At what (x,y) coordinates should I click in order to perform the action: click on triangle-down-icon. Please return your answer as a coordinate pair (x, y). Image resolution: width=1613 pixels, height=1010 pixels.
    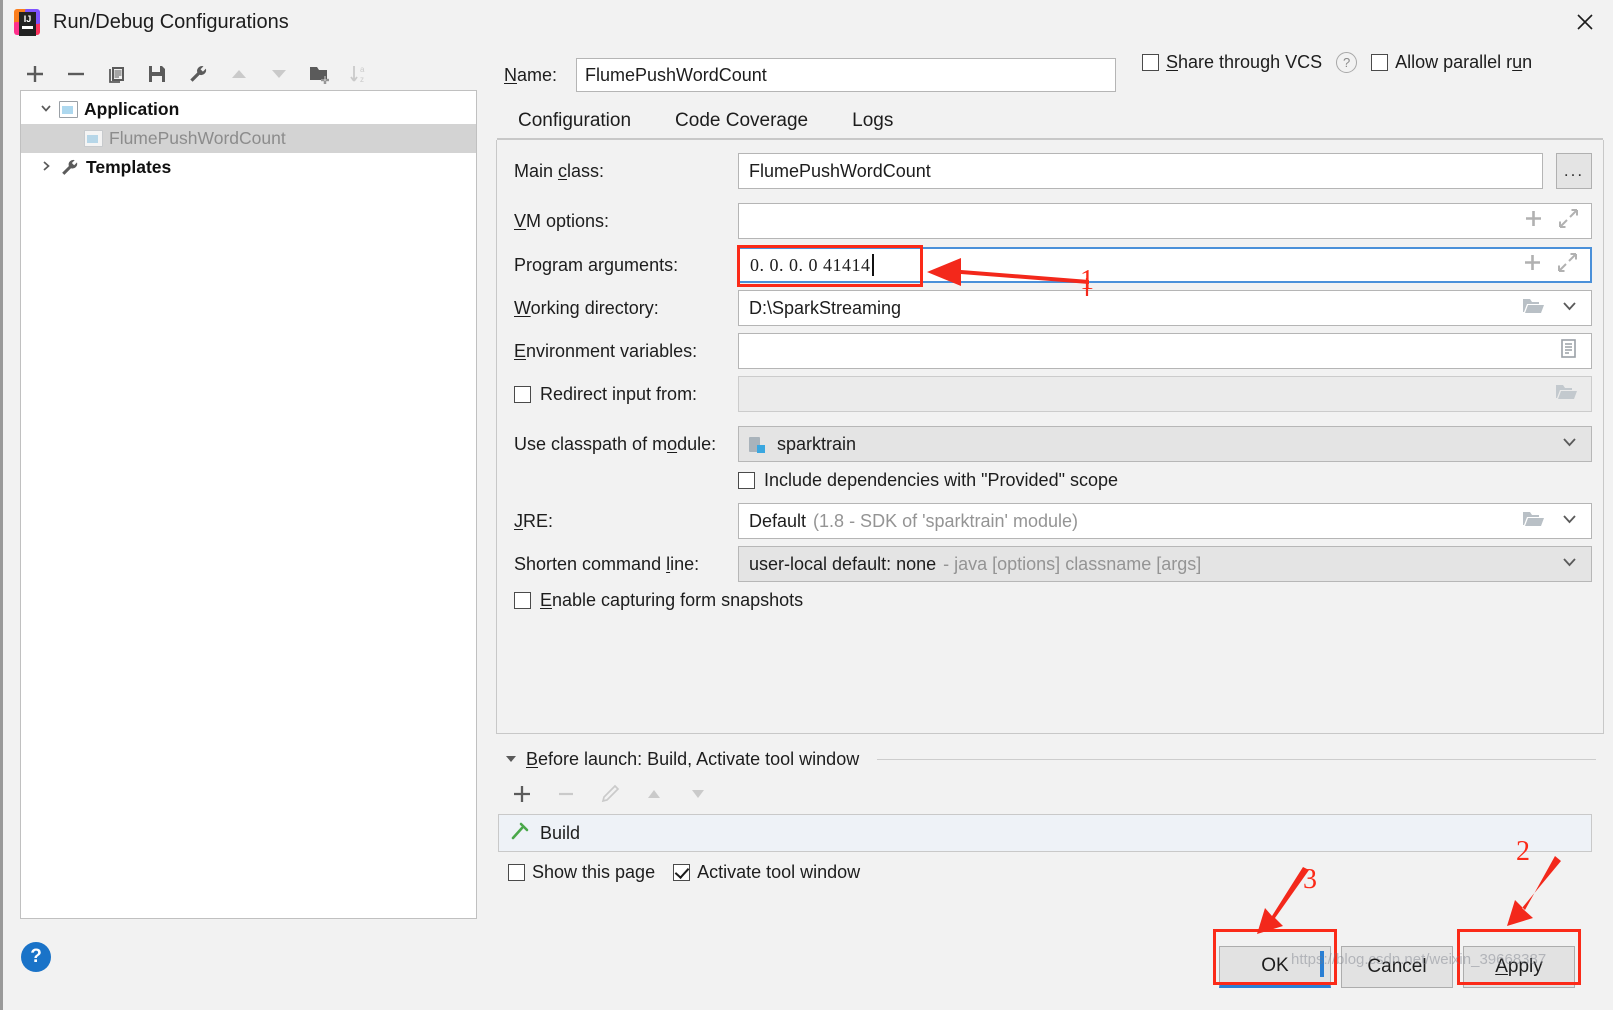
    Looking at the image, I should click on (511, 759).